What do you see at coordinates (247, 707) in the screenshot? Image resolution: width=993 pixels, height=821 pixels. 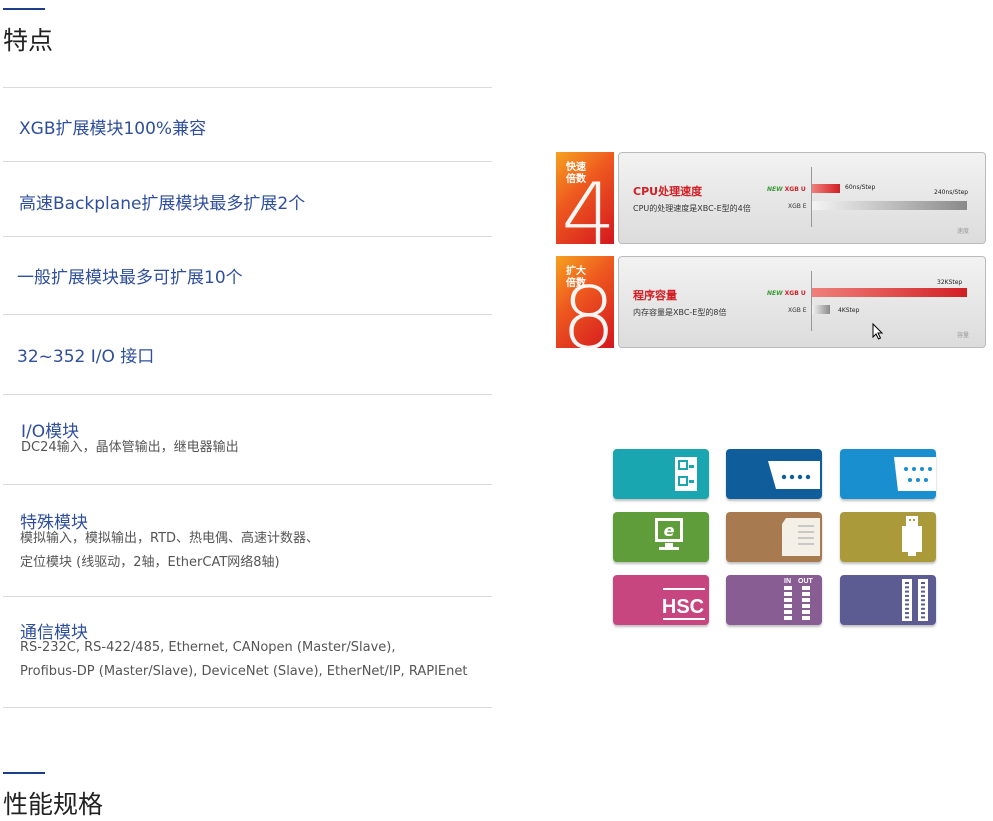 I see `divider` at bounding box center [247, 707].